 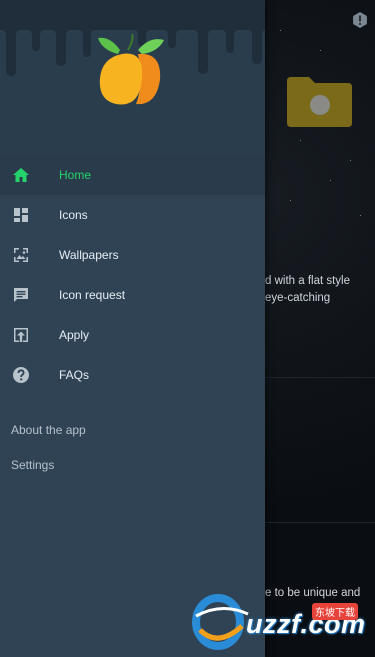 I want to click on help-icon, so click(x=21, y=375).